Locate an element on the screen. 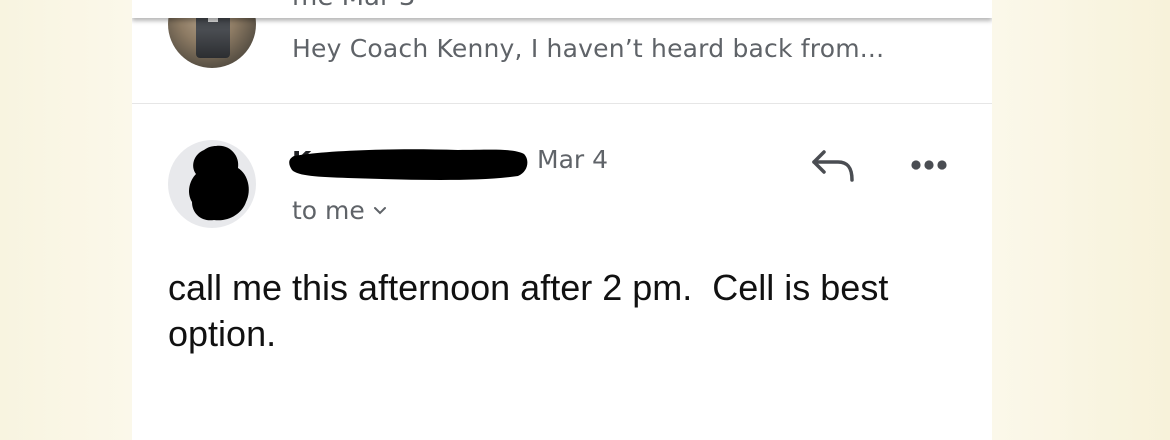 Image resolution: width=1170 pixels, height=440 pixels. sticky-header-strip: me Mar 3 is located at coordinates (562, 9).